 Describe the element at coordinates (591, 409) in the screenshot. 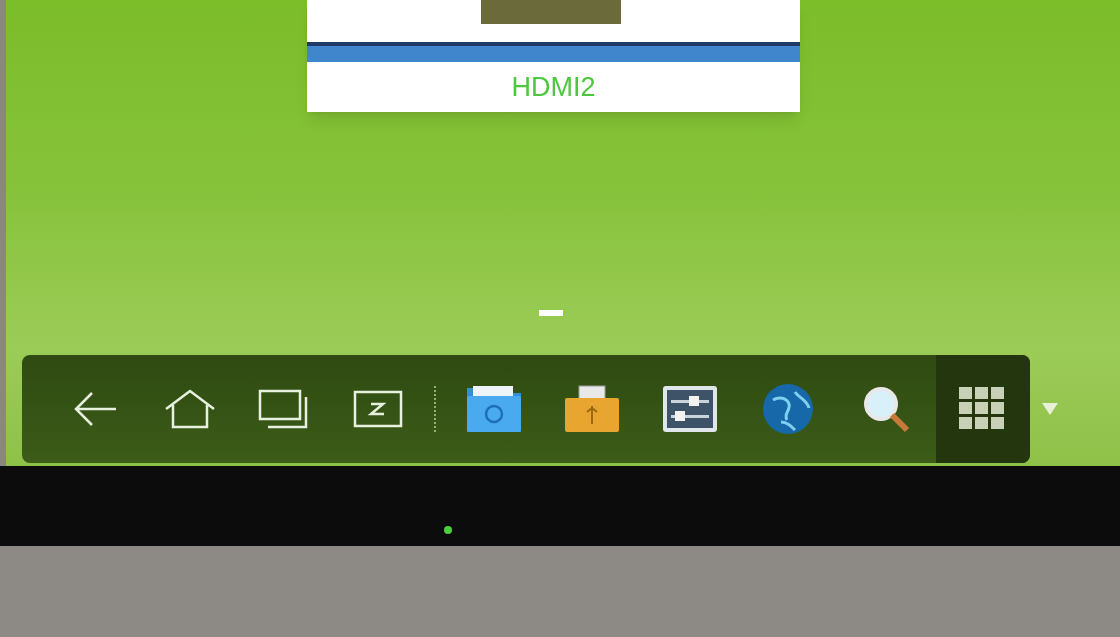

I see `usb-folder-icon` at that location.